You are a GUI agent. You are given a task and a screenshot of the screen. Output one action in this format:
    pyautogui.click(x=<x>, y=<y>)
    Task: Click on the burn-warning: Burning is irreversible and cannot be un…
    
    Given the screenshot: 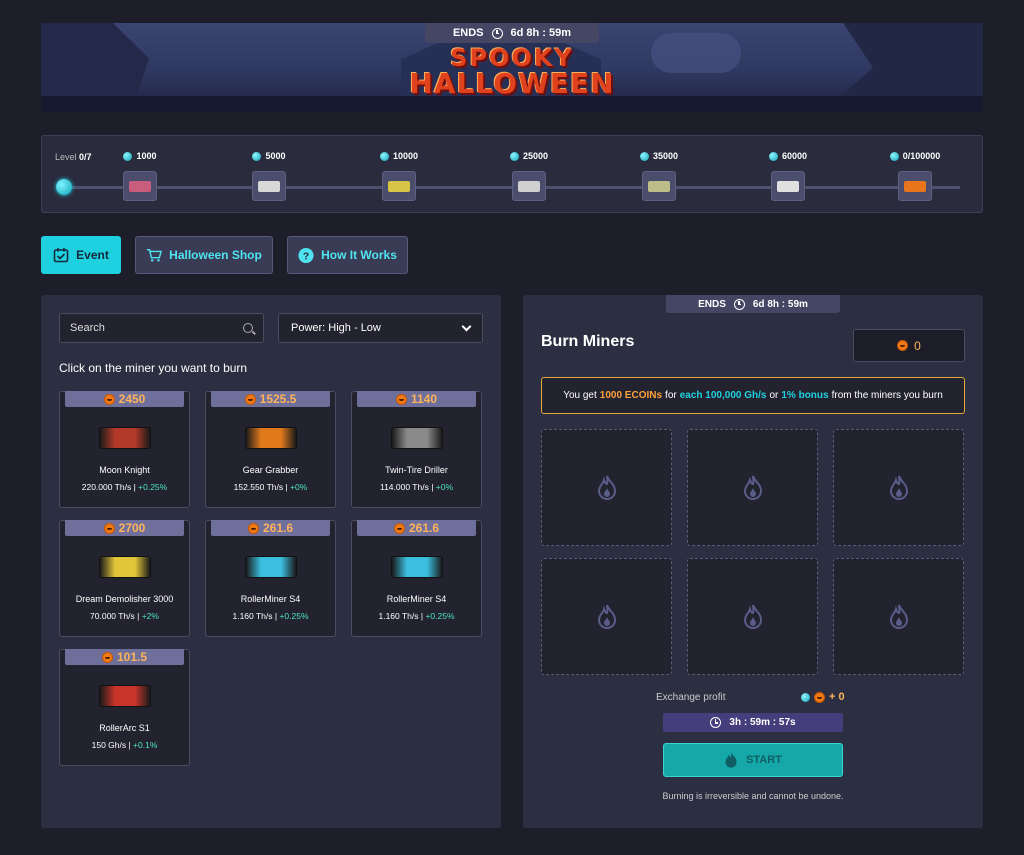 What is the action you would take?
    pyautogui.click(x=753, y=796)
    